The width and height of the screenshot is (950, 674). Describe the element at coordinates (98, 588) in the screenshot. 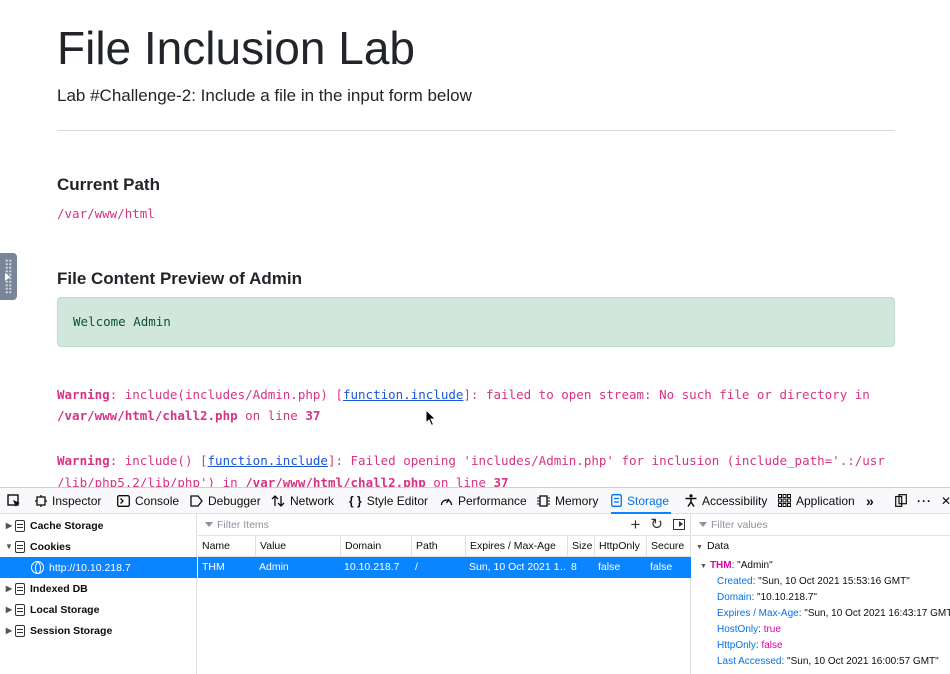

I see `tree-item-indexed-db: ▶ Indexed DB` at that location.